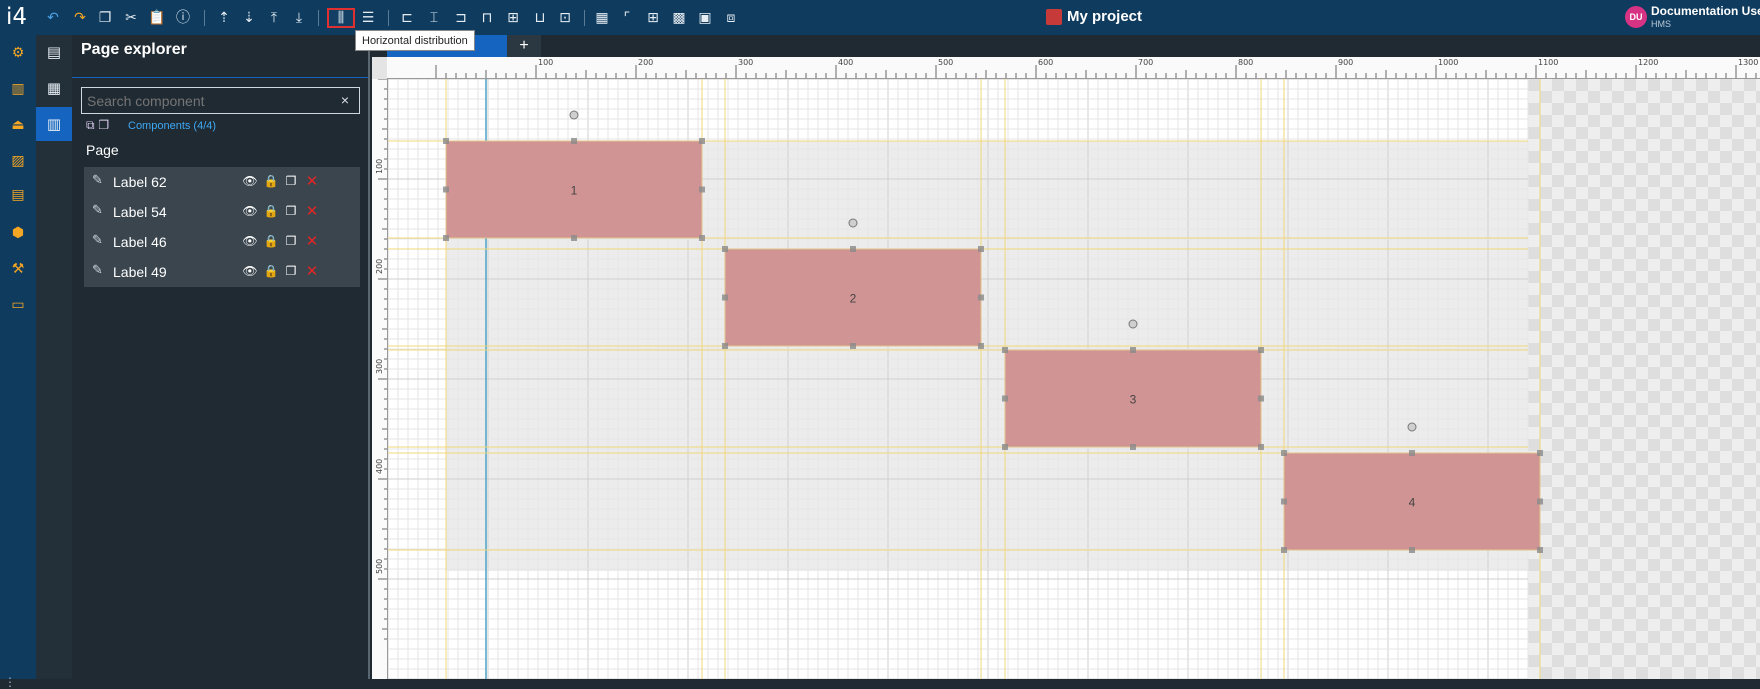 This screenshot has width=1760, height=689. I want to click on ruler-label: 900, so click(1345, 62).